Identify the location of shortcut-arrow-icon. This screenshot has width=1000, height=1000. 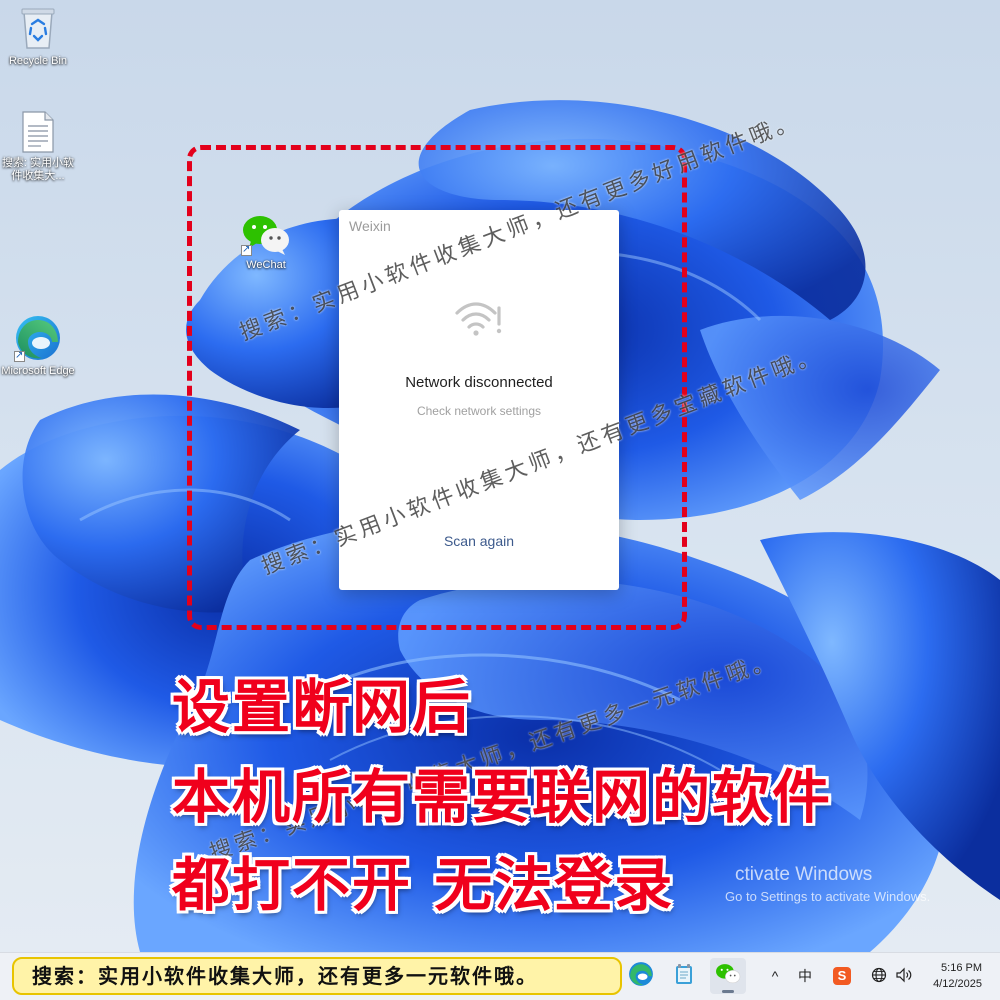
(19, 355).